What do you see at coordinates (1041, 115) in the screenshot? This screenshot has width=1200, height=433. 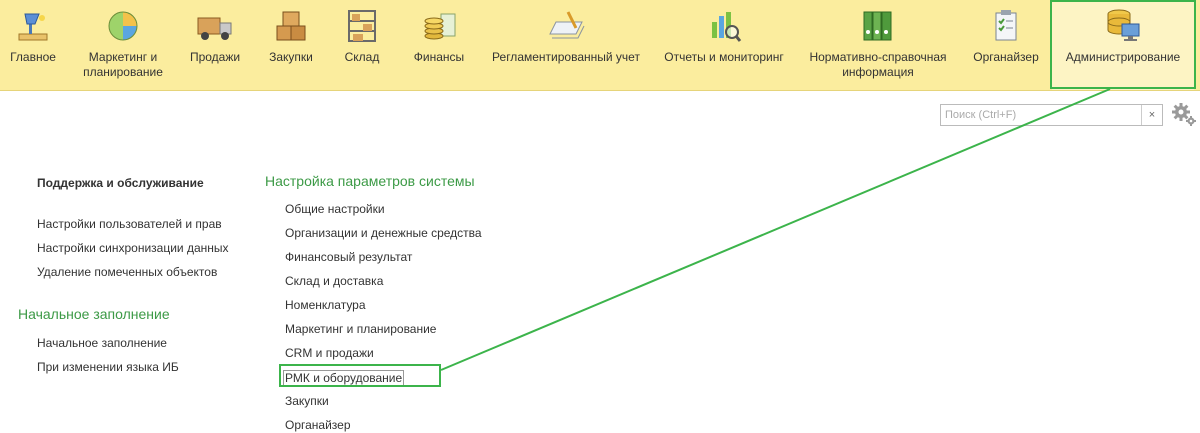 I see `search-input` at bounding box center [1041, 115].